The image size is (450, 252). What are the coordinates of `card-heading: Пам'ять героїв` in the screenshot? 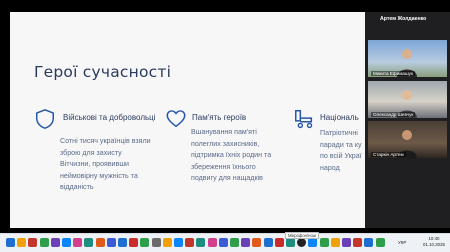 It's located at (219, 117).